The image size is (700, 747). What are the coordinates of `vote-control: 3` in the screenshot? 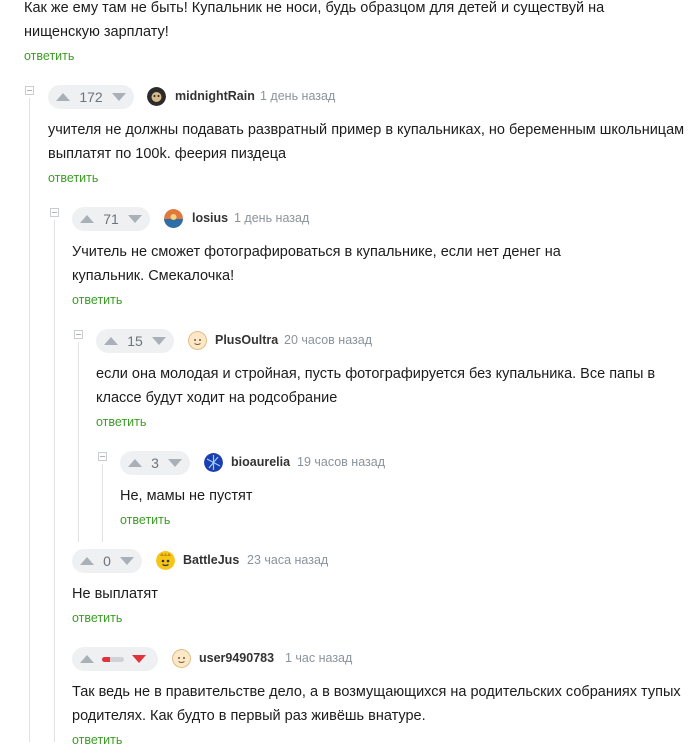 It's located at (155, 463).